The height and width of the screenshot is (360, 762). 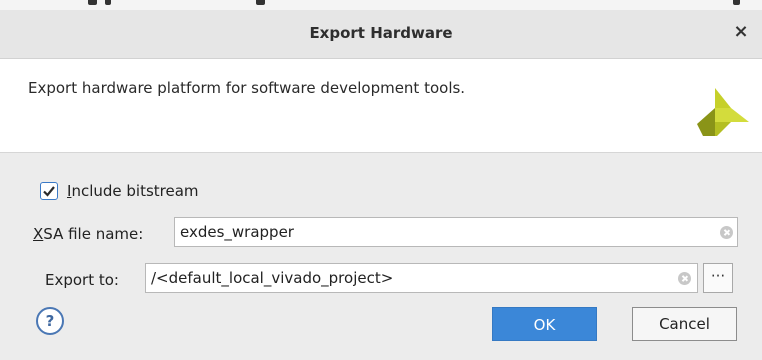 What do you see at coordinates (237, 232) in the screenshot?
I see `xsa-file-name-value: exdes_wrapper` at bounding box center [237, 232].